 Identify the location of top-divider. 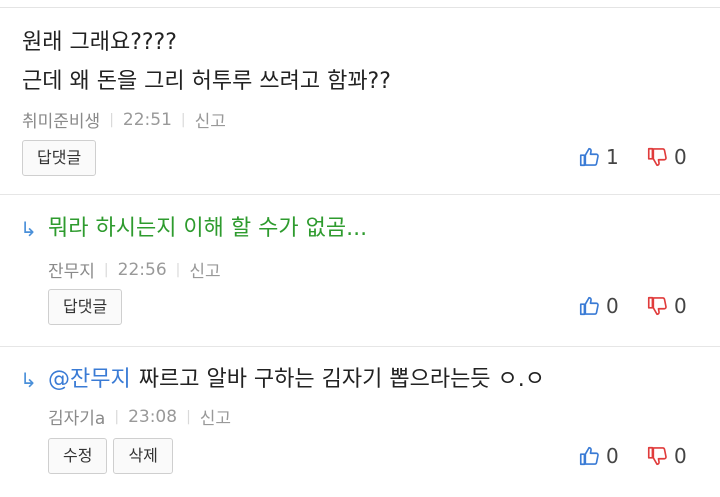
(360, 7).